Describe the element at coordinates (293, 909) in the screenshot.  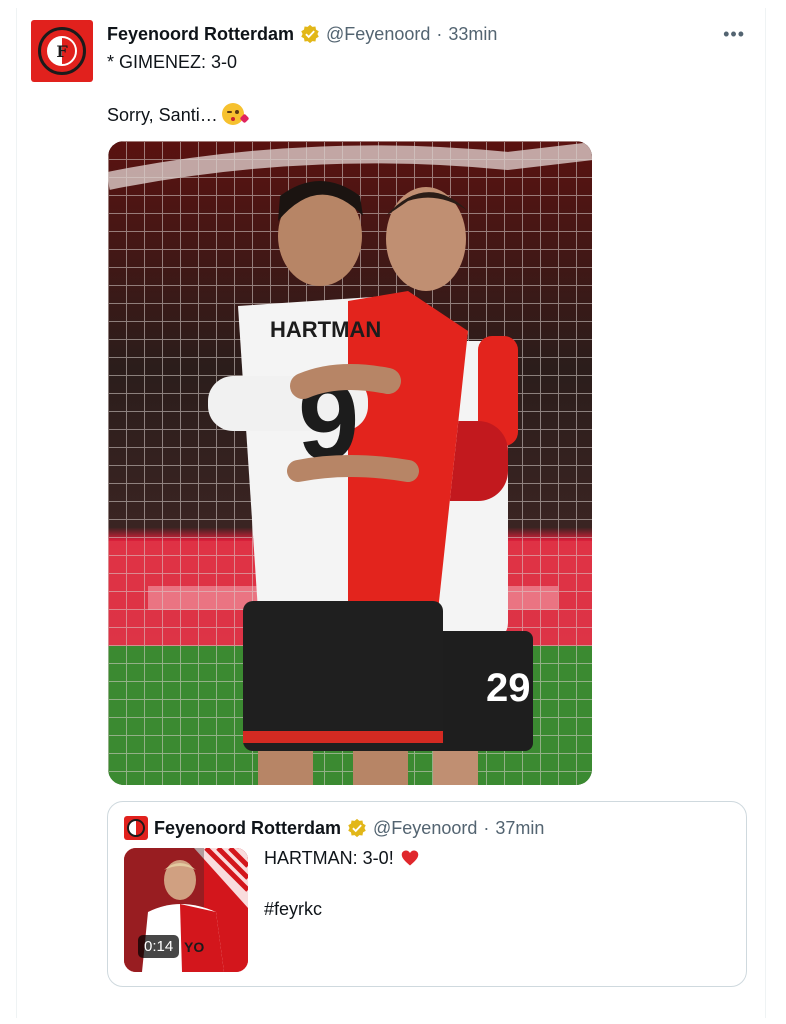
I see `quoted-hashtag: #feyrkc` at that location.